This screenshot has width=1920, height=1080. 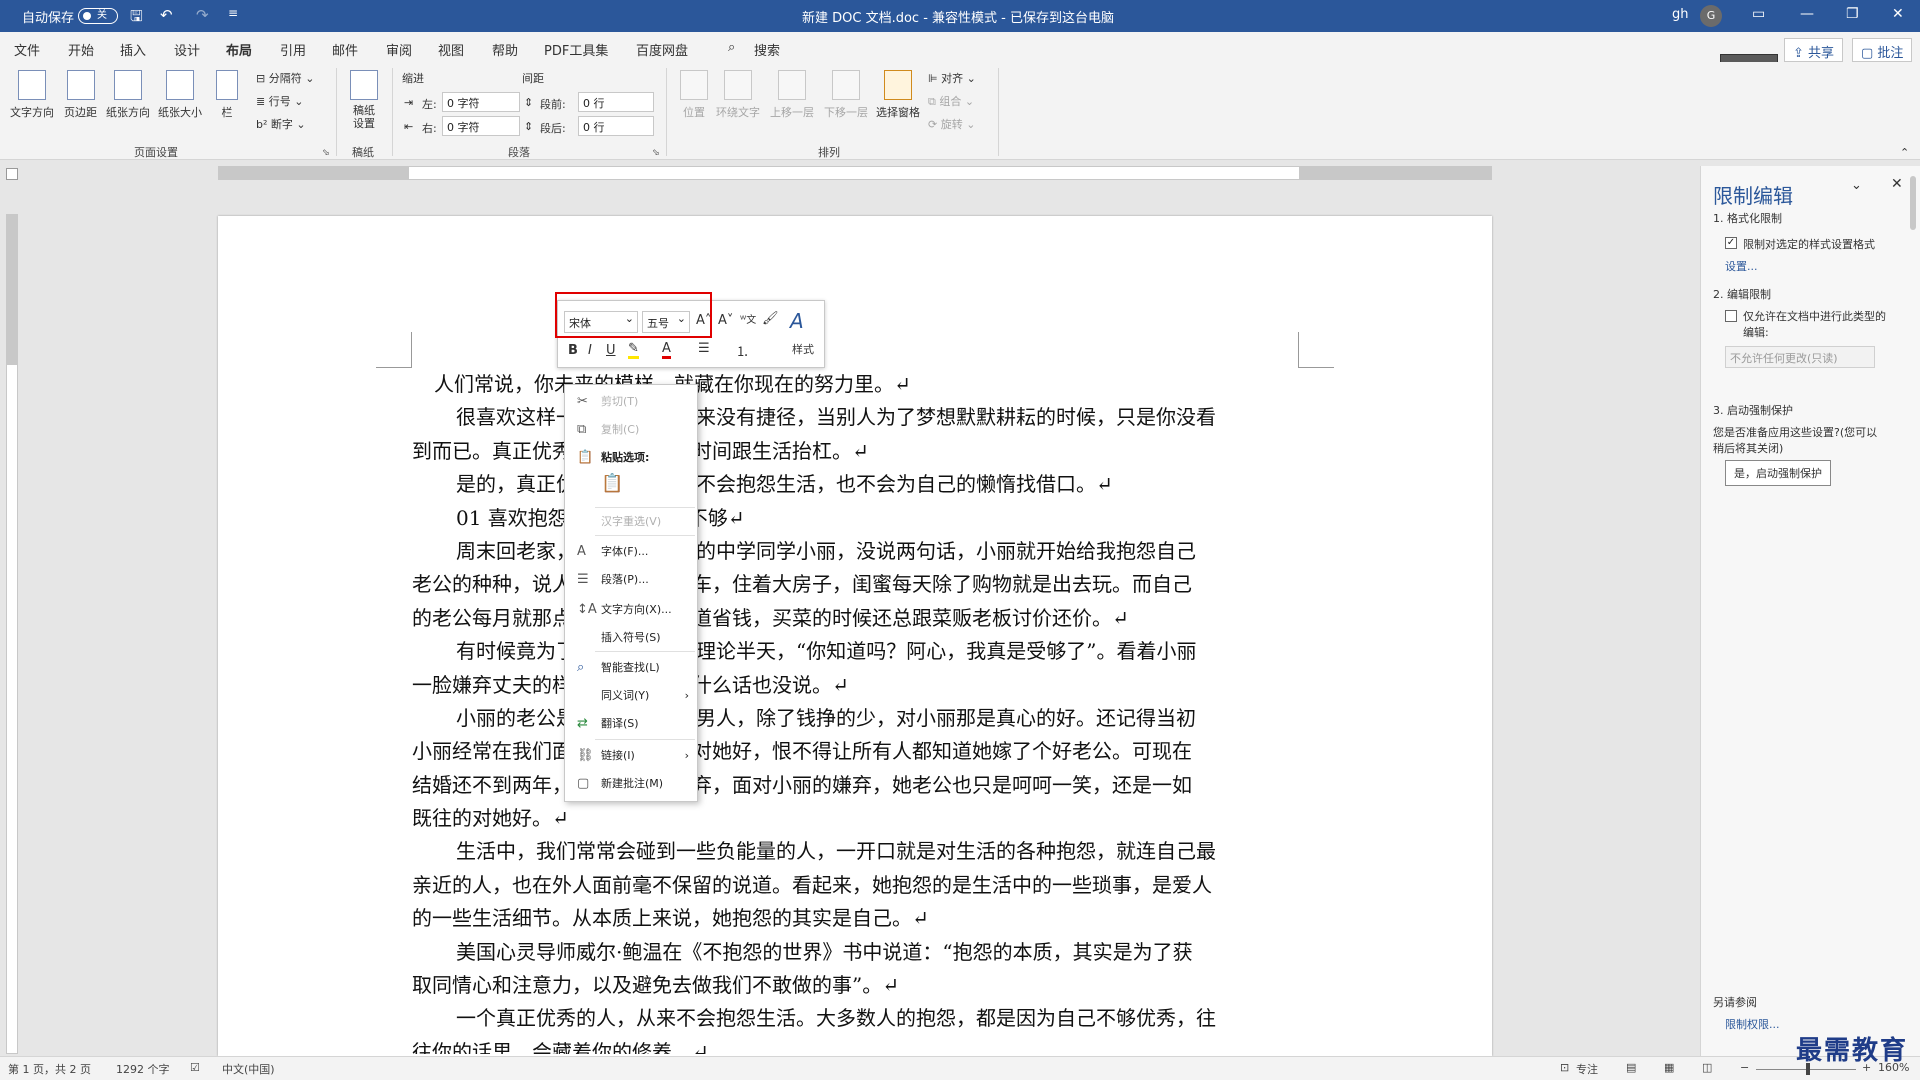 I want to click on menu-item-synonyms: 同义词(Y) ›, so click(x=631, y=696).